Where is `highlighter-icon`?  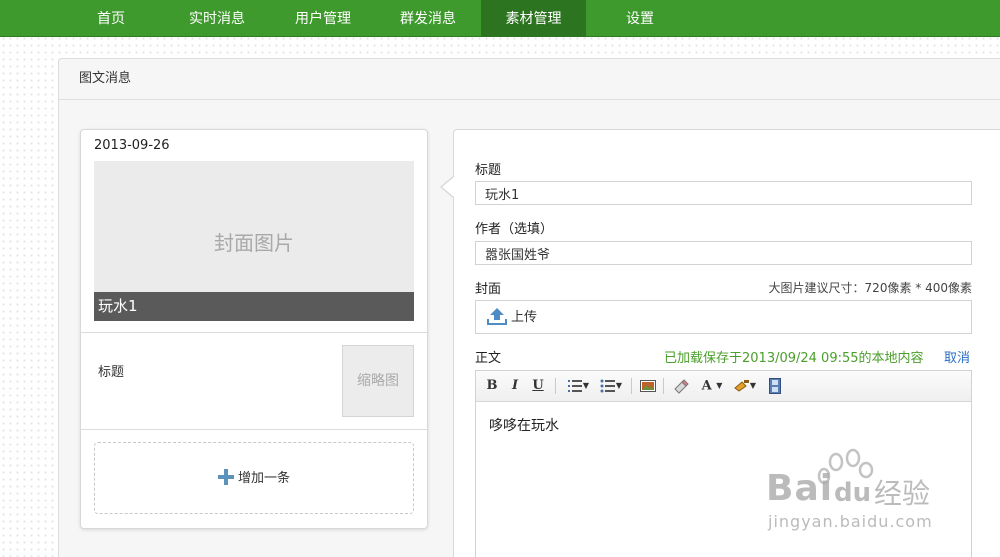 highlighter-icon is located at coordinates (741, 386).